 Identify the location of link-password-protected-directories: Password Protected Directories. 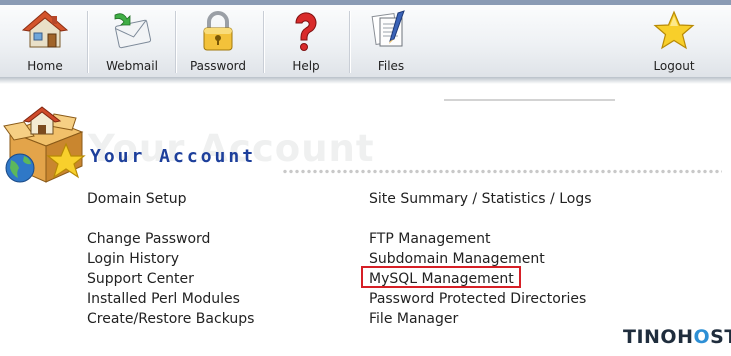
(477, 299).